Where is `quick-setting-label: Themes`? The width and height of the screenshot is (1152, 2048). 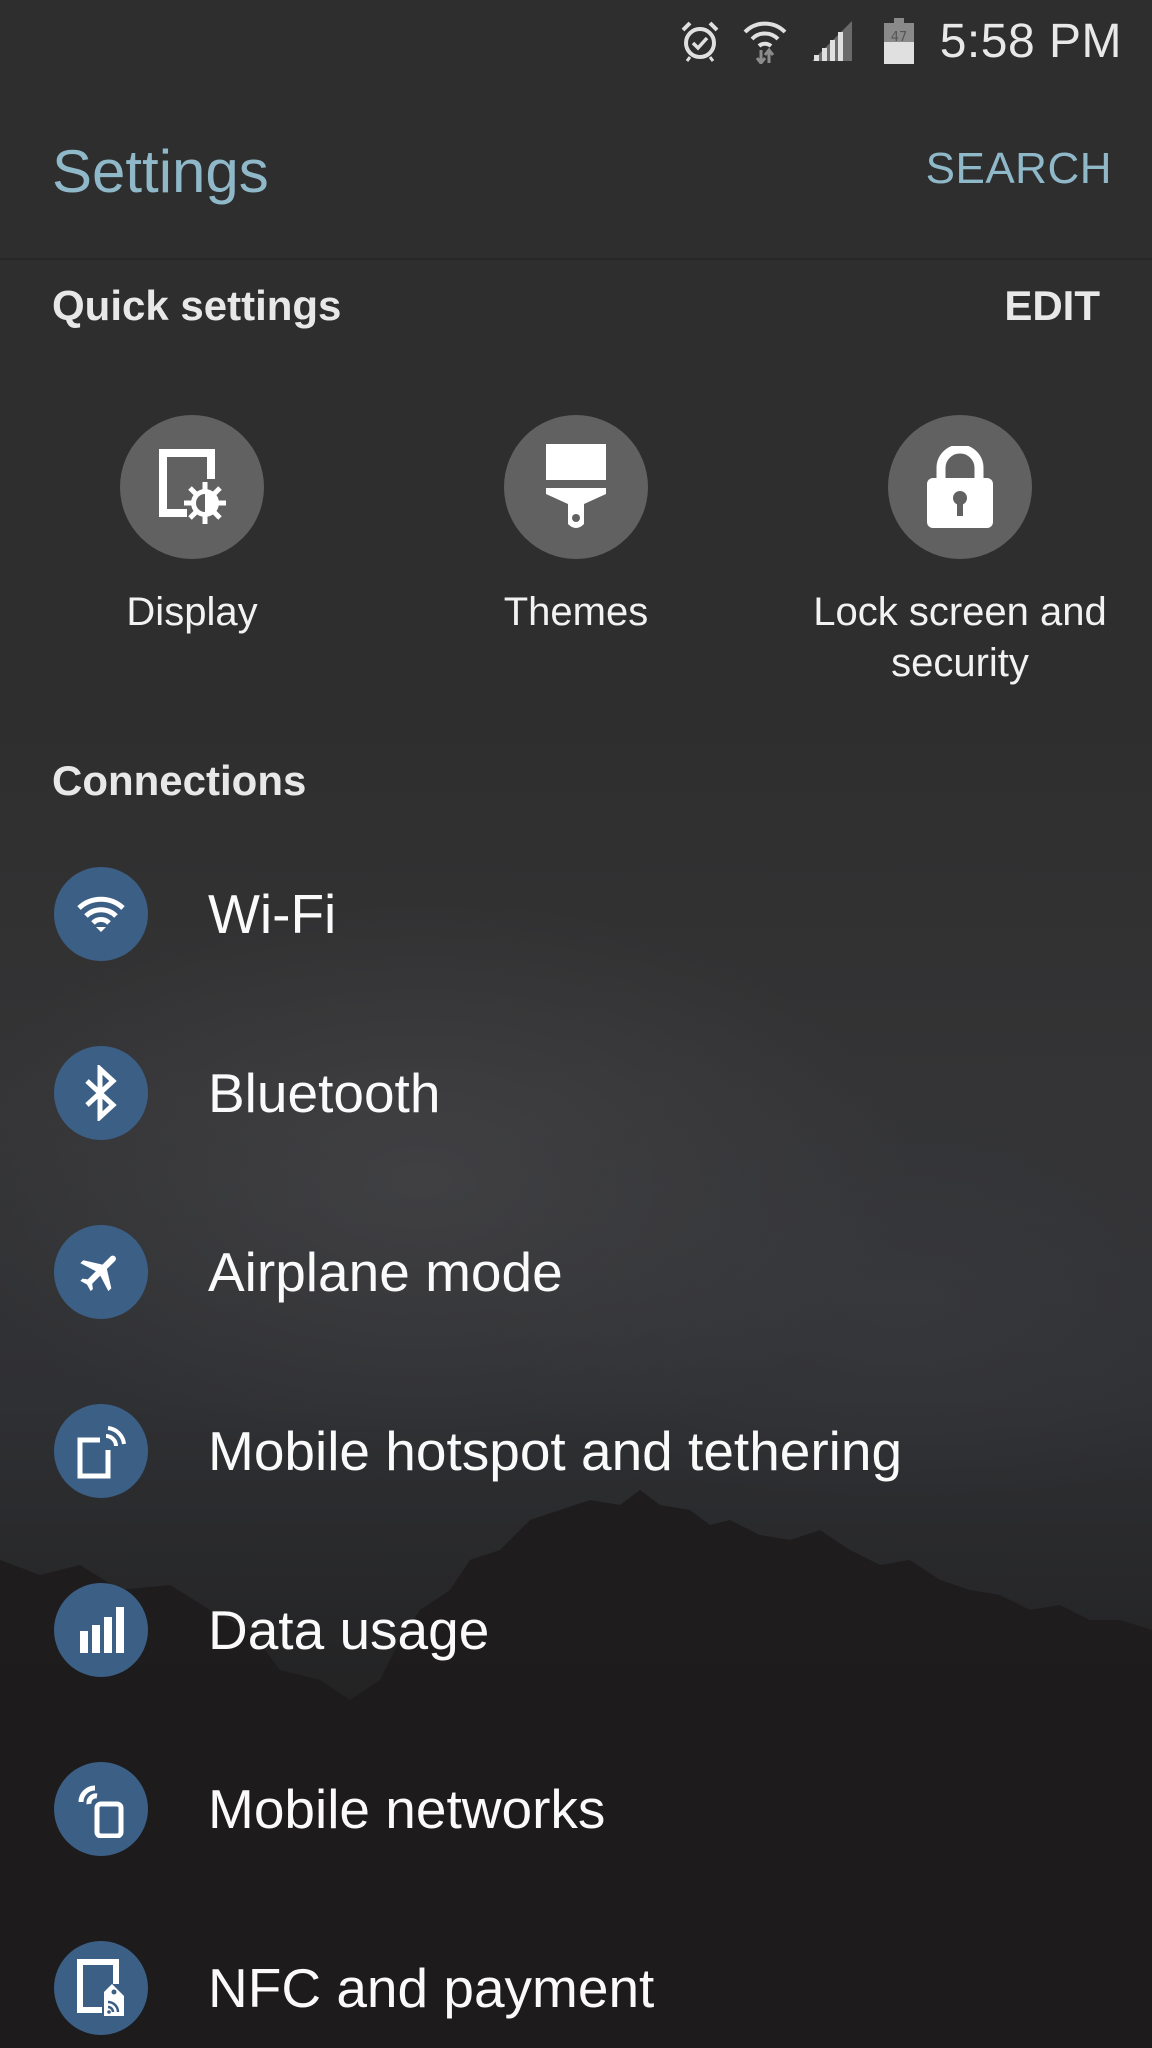
quick-setting-label: Themes is located at coordinates (576, 612).